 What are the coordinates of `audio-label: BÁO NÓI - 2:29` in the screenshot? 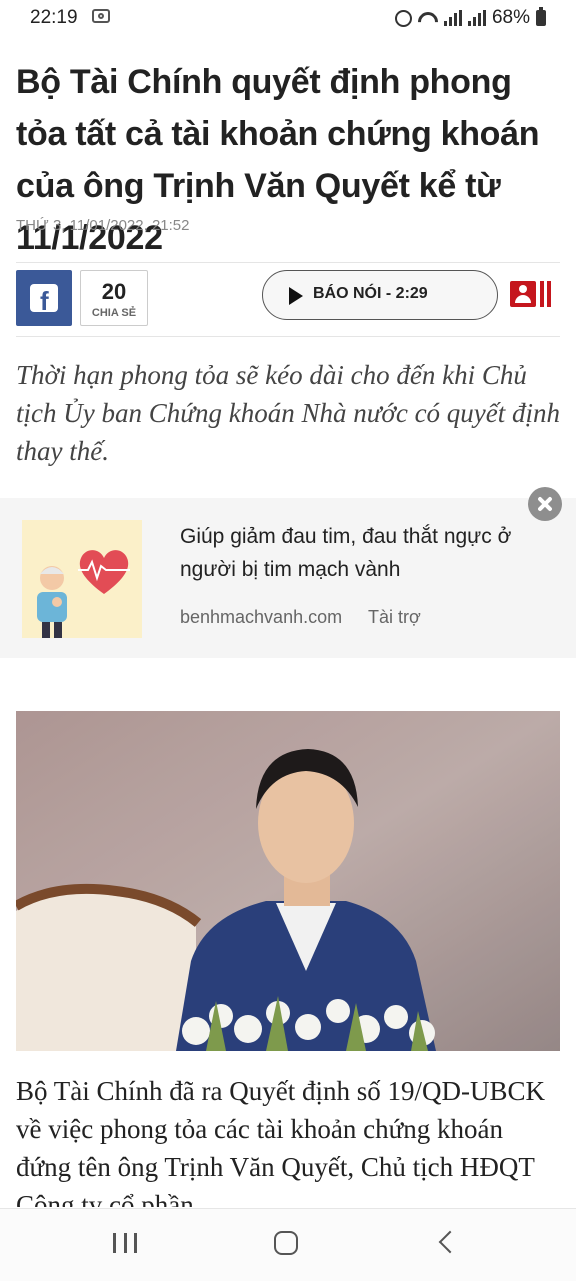 It's located at (370, 293).